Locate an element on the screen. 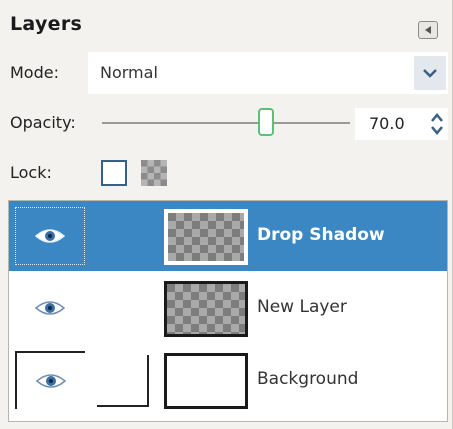  opacity-slider-track is located at coordinates (226, 123).